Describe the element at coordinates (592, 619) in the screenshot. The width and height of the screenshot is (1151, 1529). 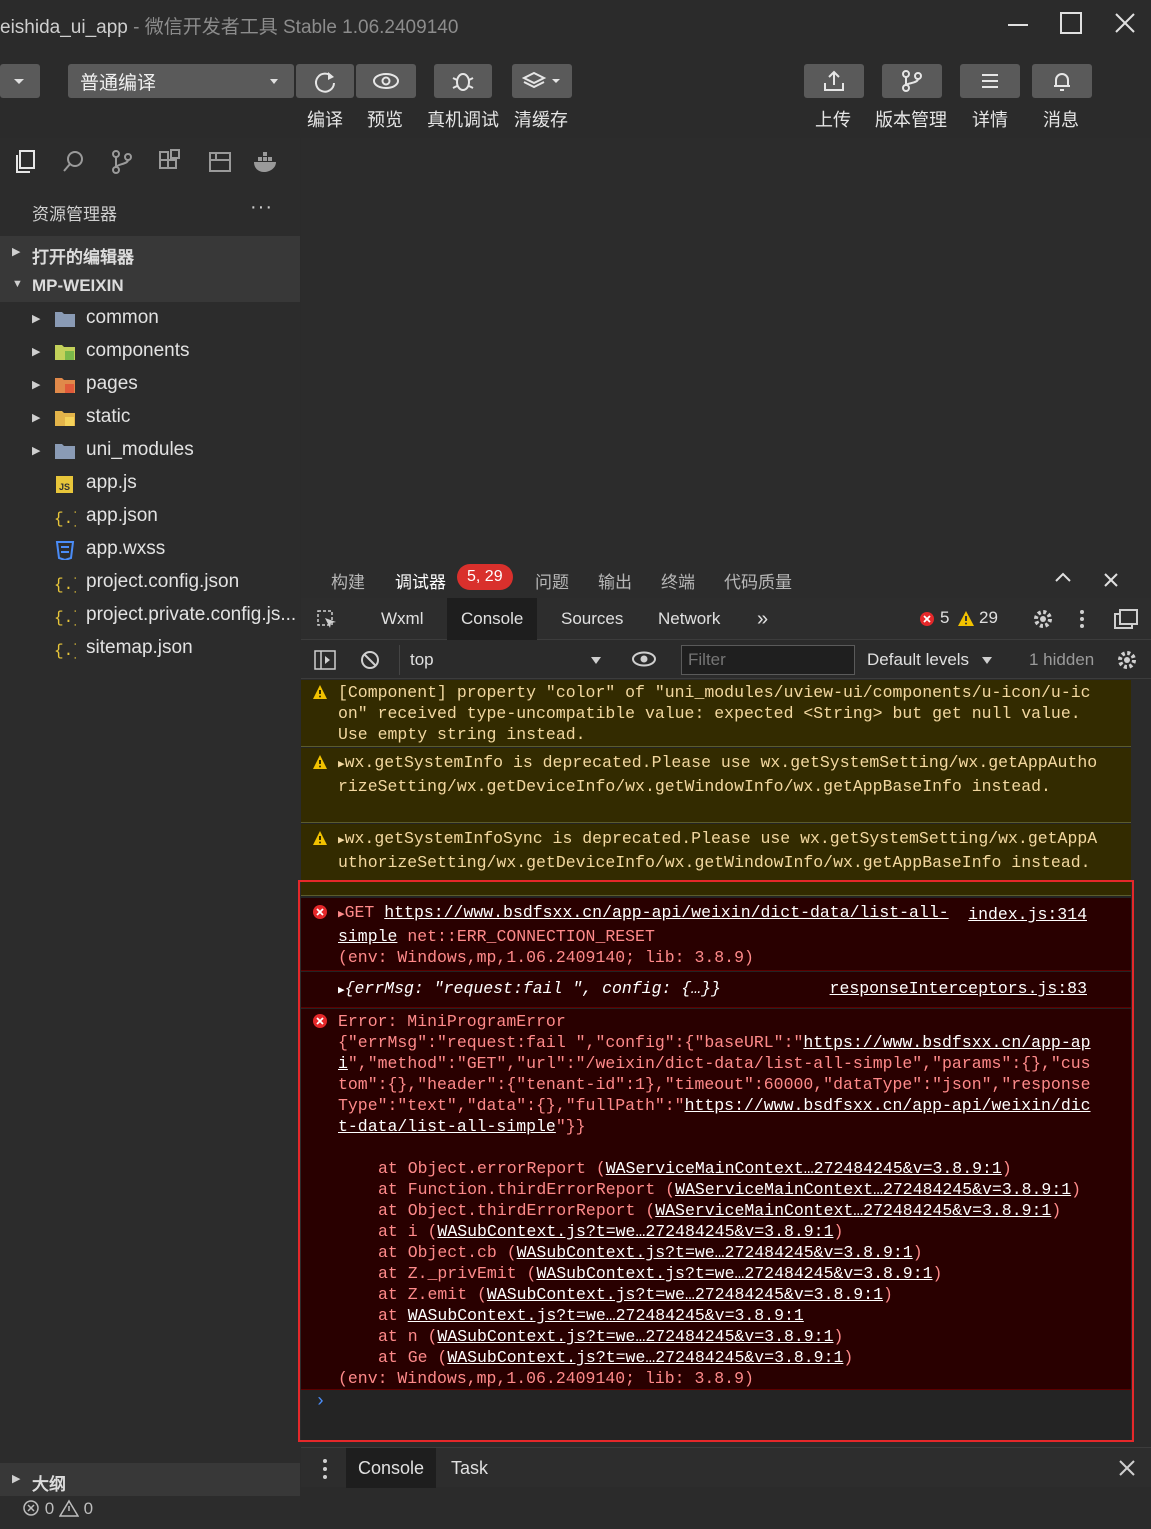
I see `tab-sources: Sources` at that location.